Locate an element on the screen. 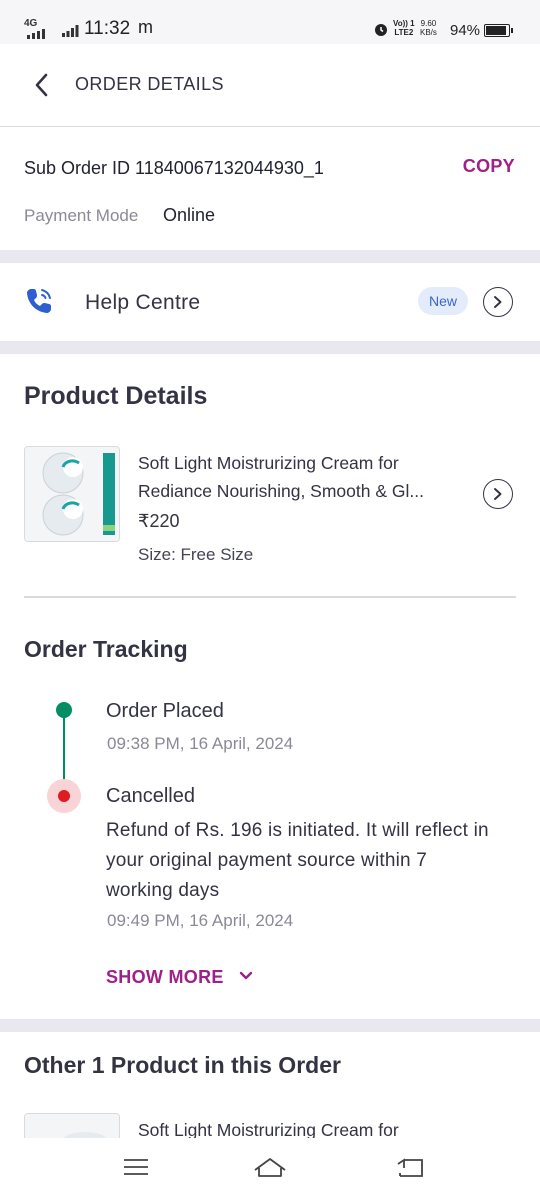  copy-button: COPY is located at coordinates (489, 166).